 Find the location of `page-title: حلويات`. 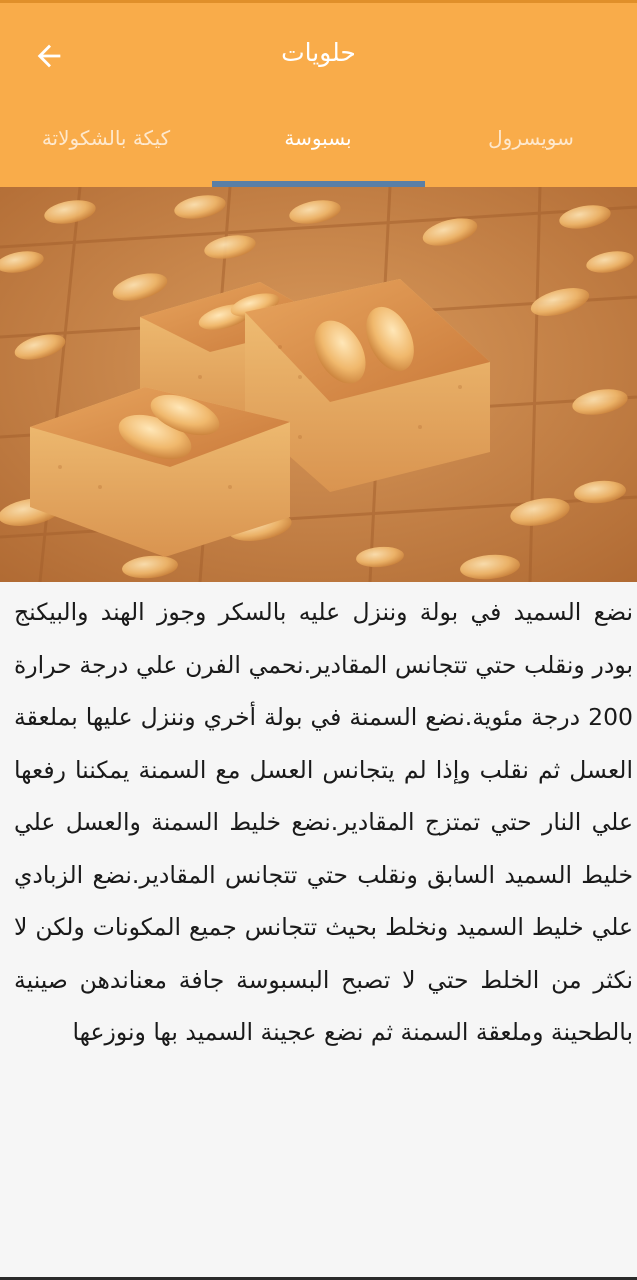

page-title: حلويات is located at coordinates (318, 52).